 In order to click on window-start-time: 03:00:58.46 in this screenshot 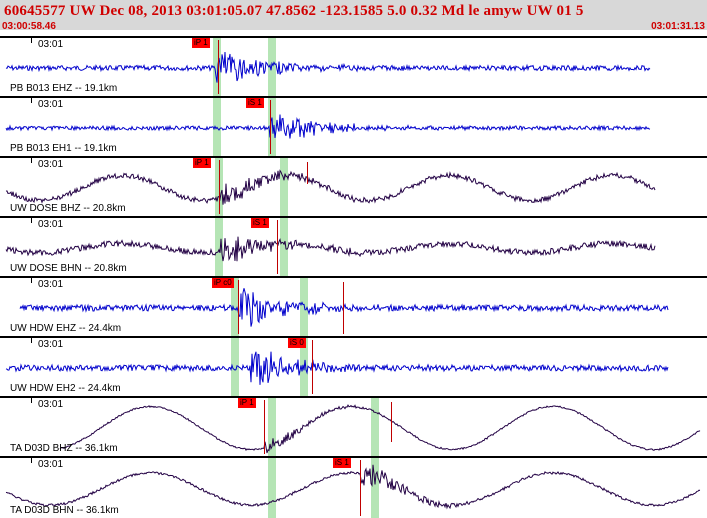, I will do `click(29, 26)`.